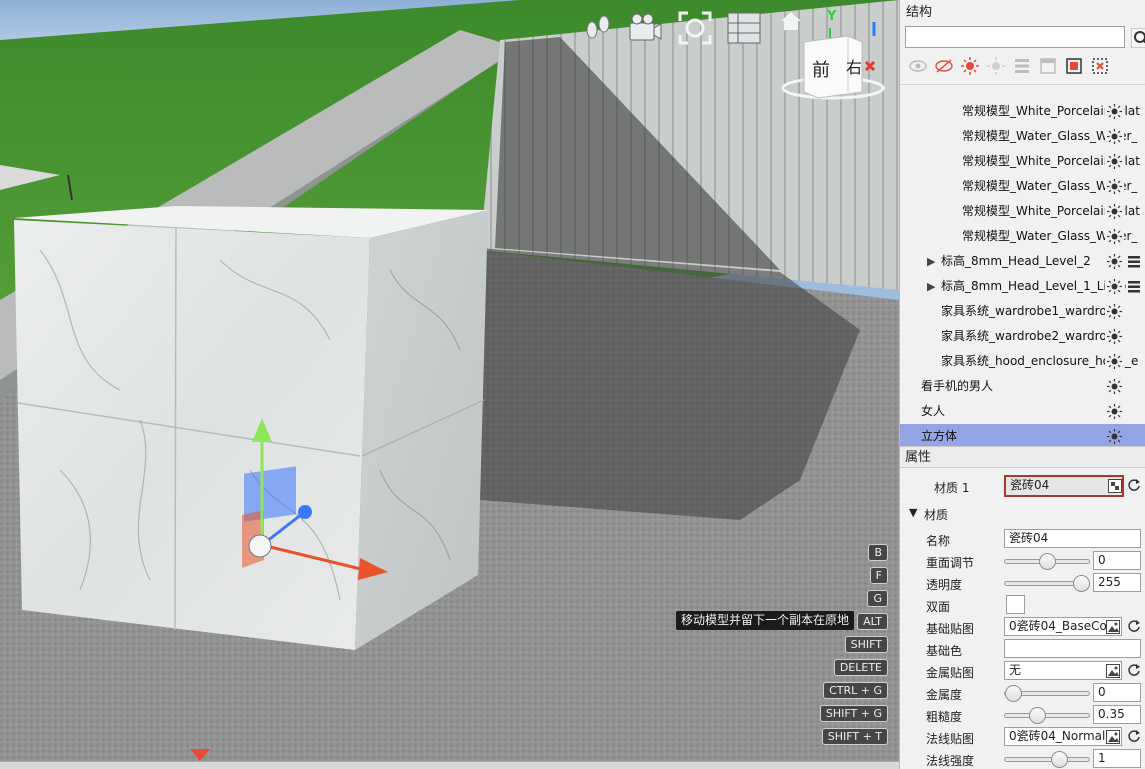  I want to click on shortcut-key-shift: SHIFT, so click(866, 644).